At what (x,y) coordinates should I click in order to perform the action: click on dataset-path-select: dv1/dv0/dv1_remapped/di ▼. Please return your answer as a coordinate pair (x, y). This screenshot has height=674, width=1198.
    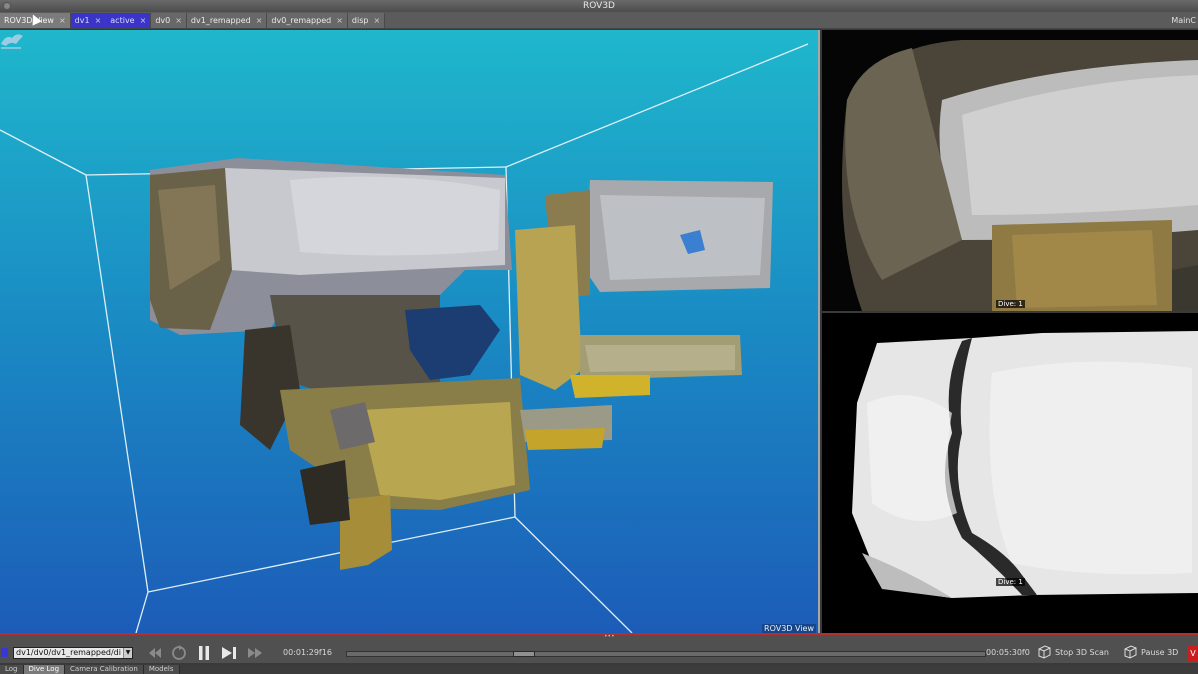
    Looking at the image, I should click on (73, 653).